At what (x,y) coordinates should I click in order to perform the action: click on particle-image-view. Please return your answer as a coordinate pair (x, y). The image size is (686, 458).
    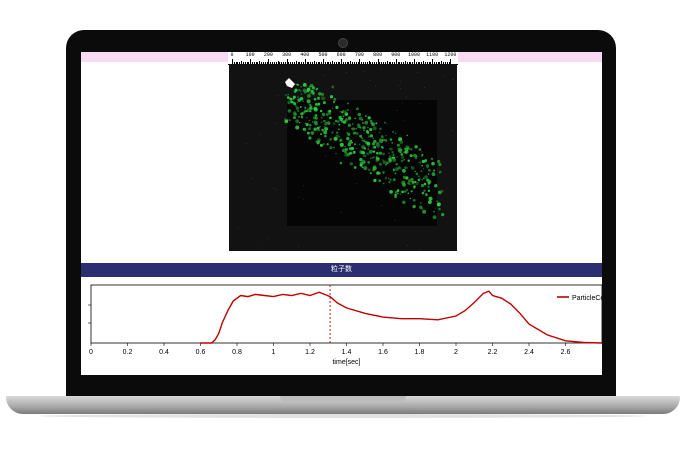
    Looking at the image, I should click on (343, 157).